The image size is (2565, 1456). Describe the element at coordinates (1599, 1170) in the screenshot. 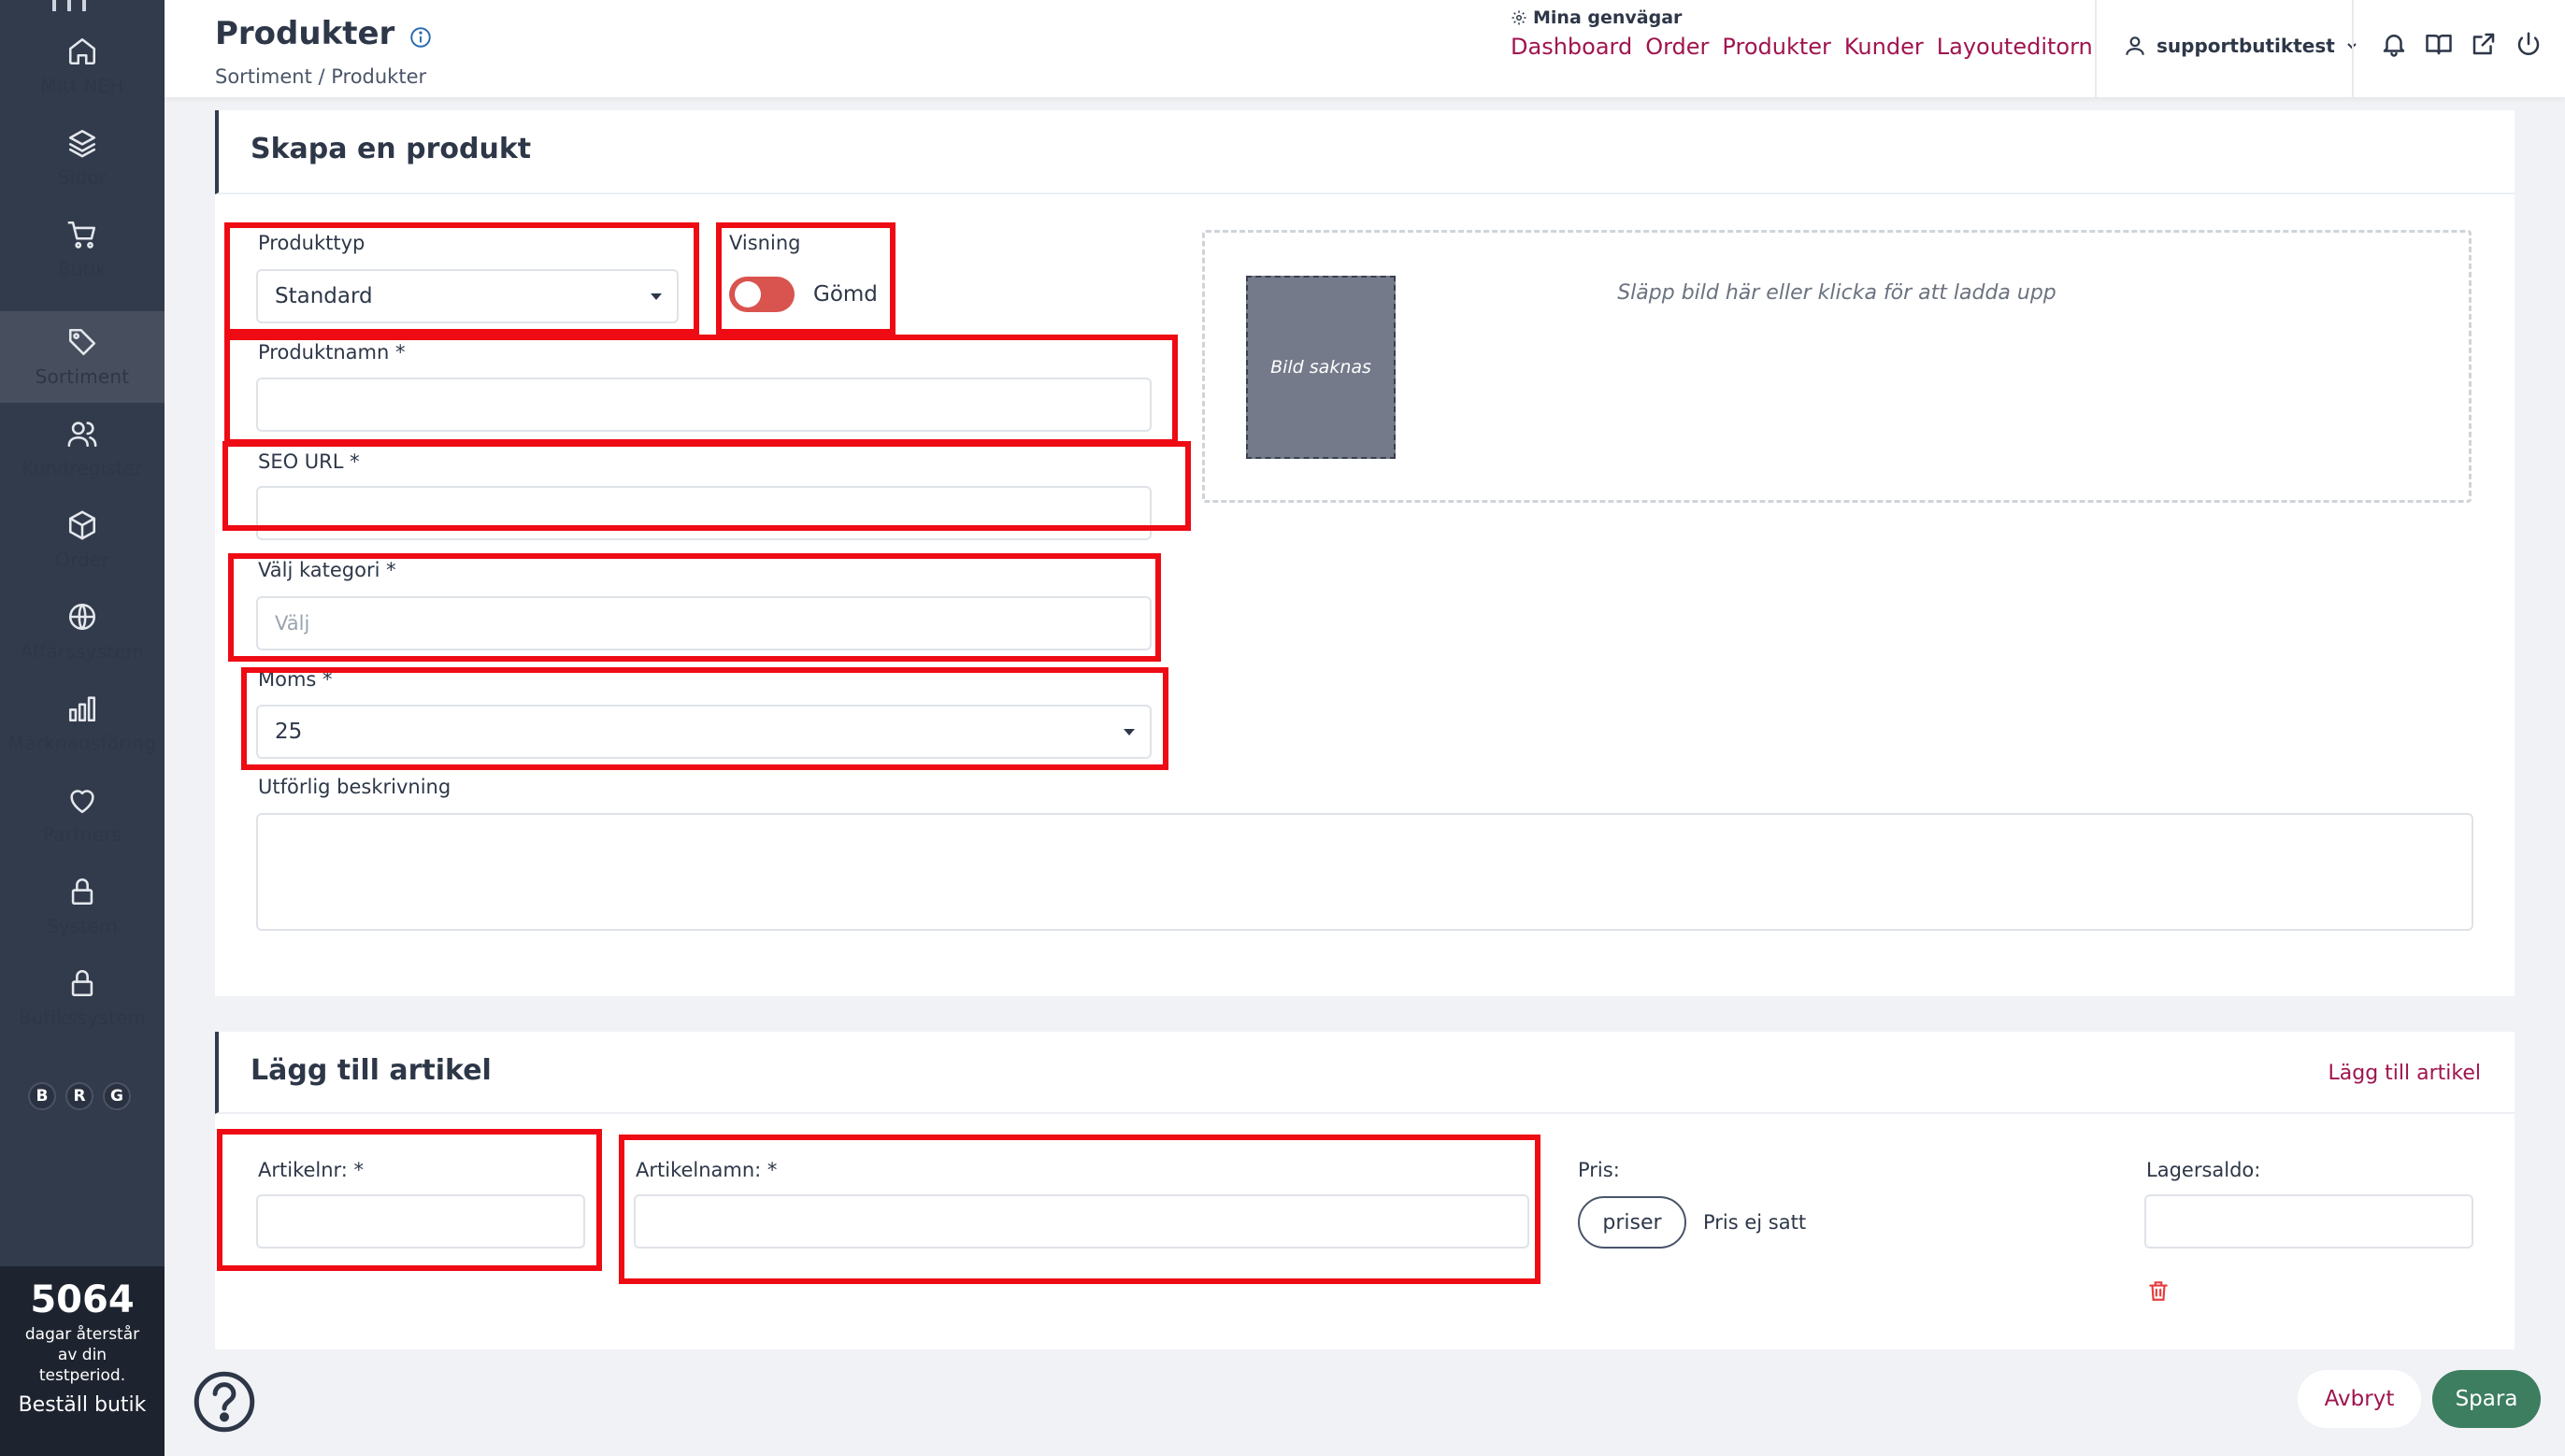

I see `price-label: Pris:` at that location.